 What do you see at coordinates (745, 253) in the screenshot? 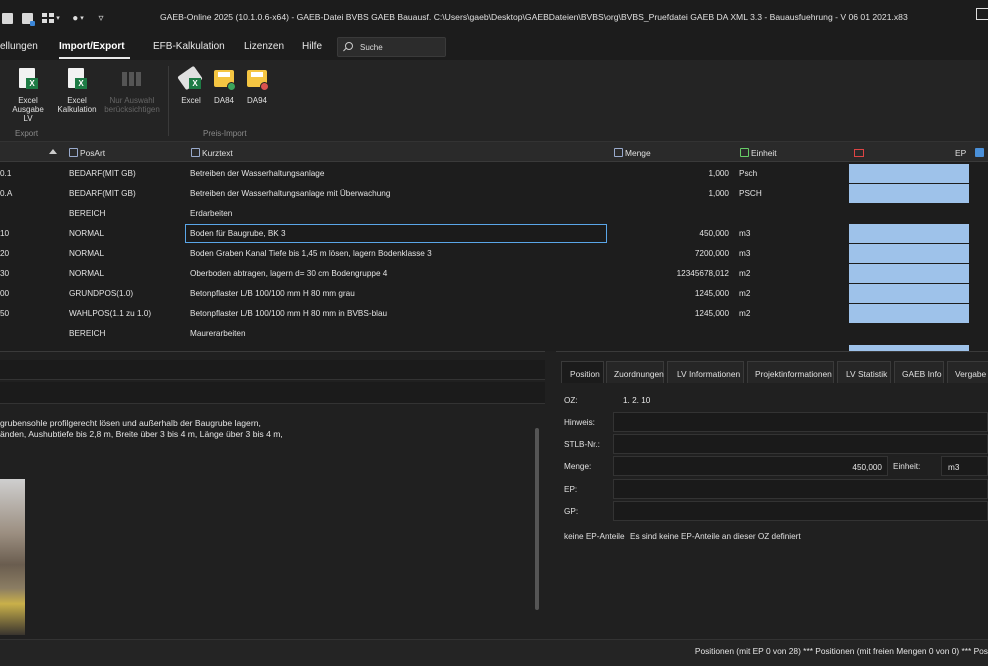
I see `cell-einheit: m3` at bounding box center [745, 253].